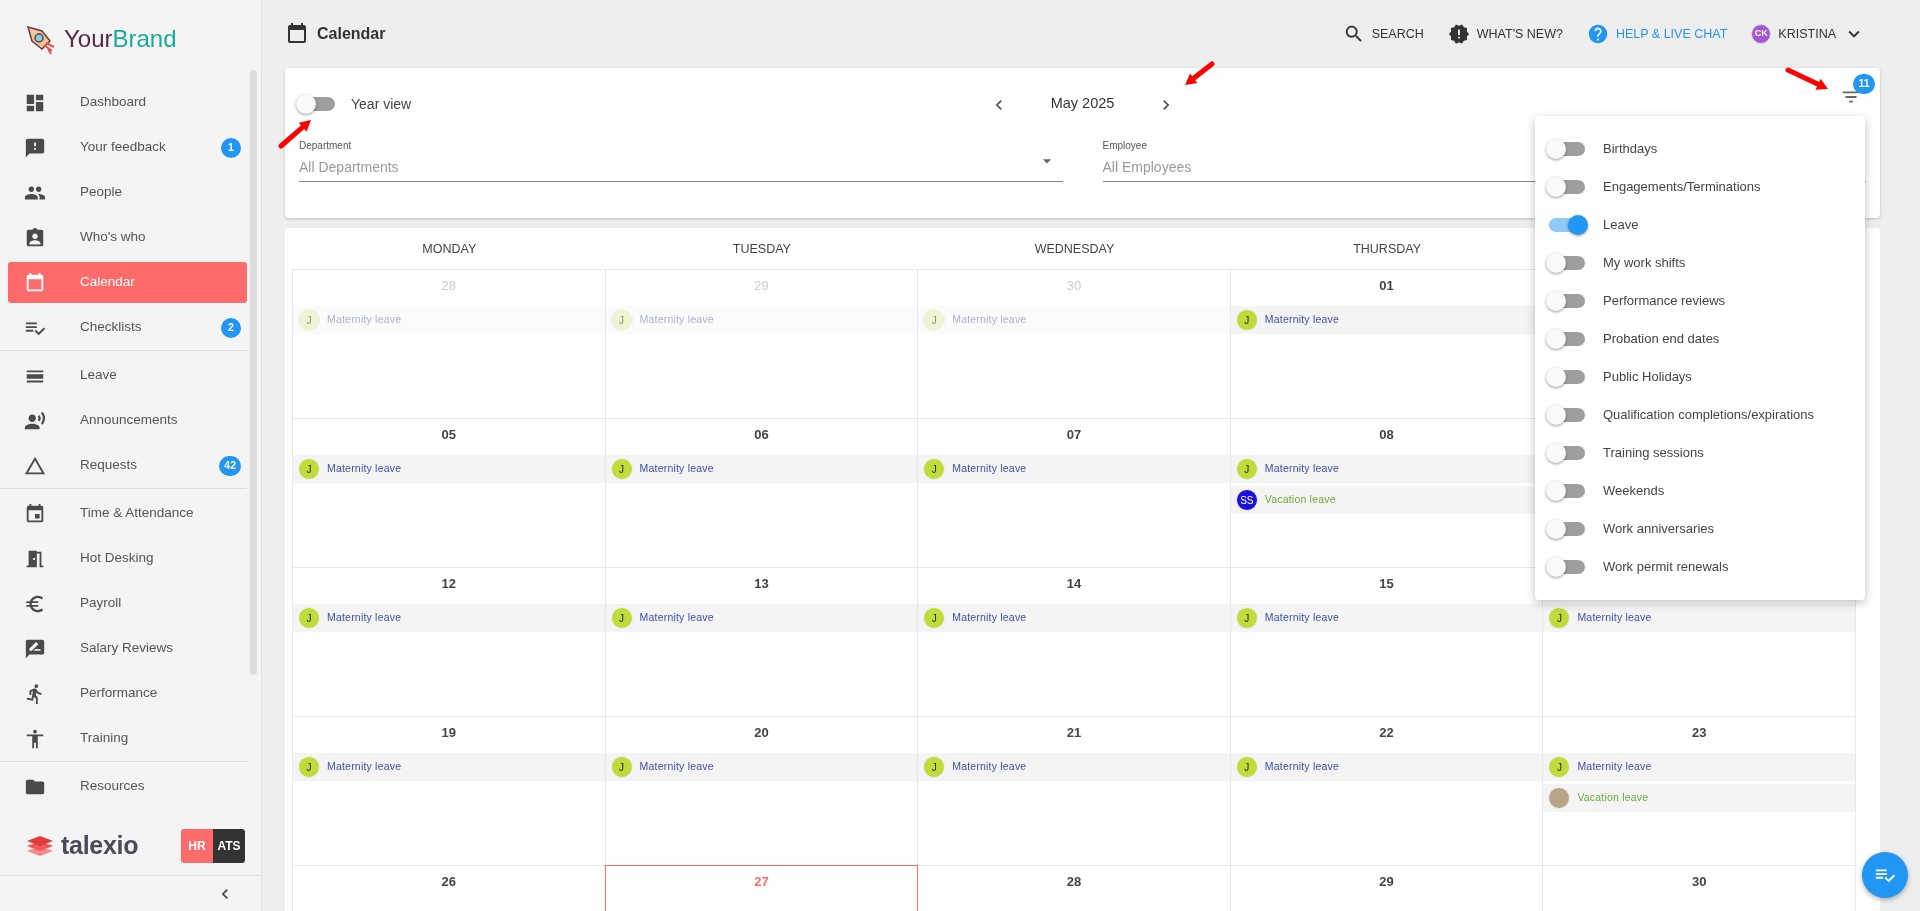 The height and width of the screenshot is (911, 1920). I want to click on toggle-label: Public Holidays, so click(1647, 377).